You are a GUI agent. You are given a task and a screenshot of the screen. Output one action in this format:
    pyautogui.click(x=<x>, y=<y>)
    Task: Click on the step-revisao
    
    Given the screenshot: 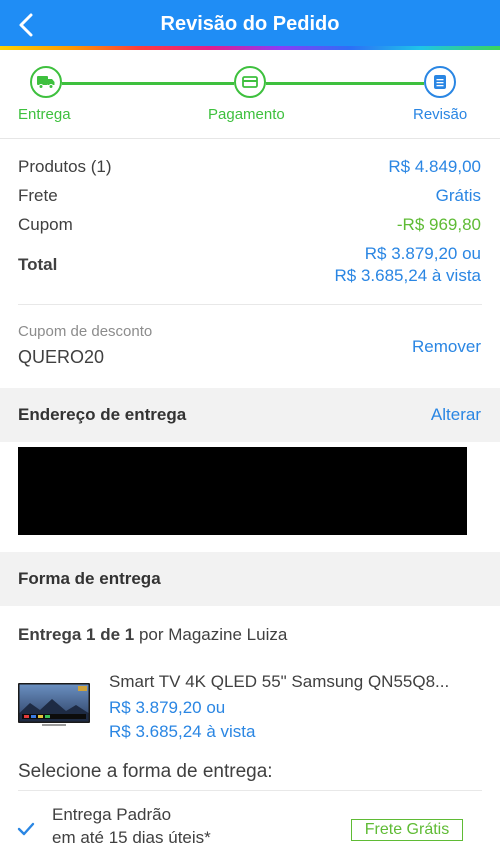 What is the action you would take?
    pyautogui.click(x=440, y=82)
    